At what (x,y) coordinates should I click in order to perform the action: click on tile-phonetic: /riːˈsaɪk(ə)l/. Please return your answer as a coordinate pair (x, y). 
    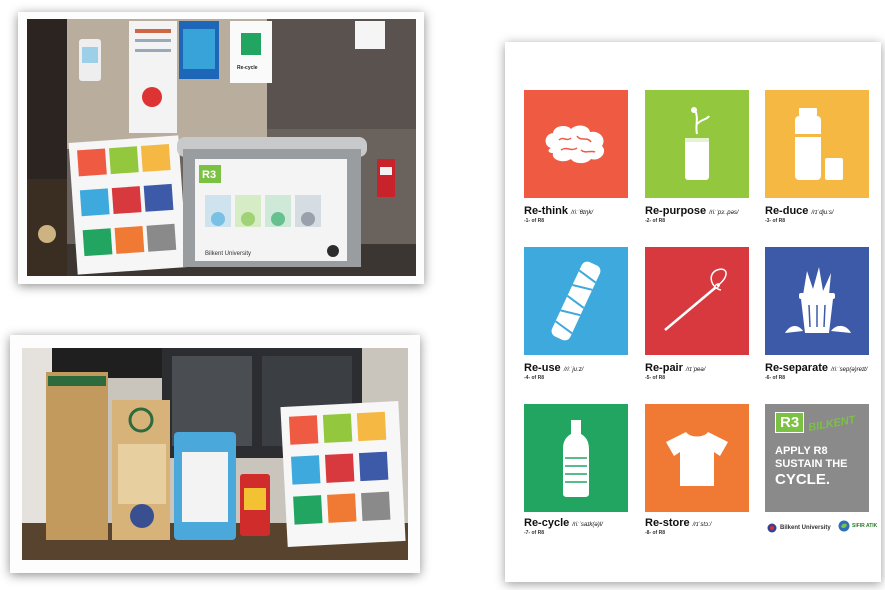
    Looking at the image, I should click on (587, 525).